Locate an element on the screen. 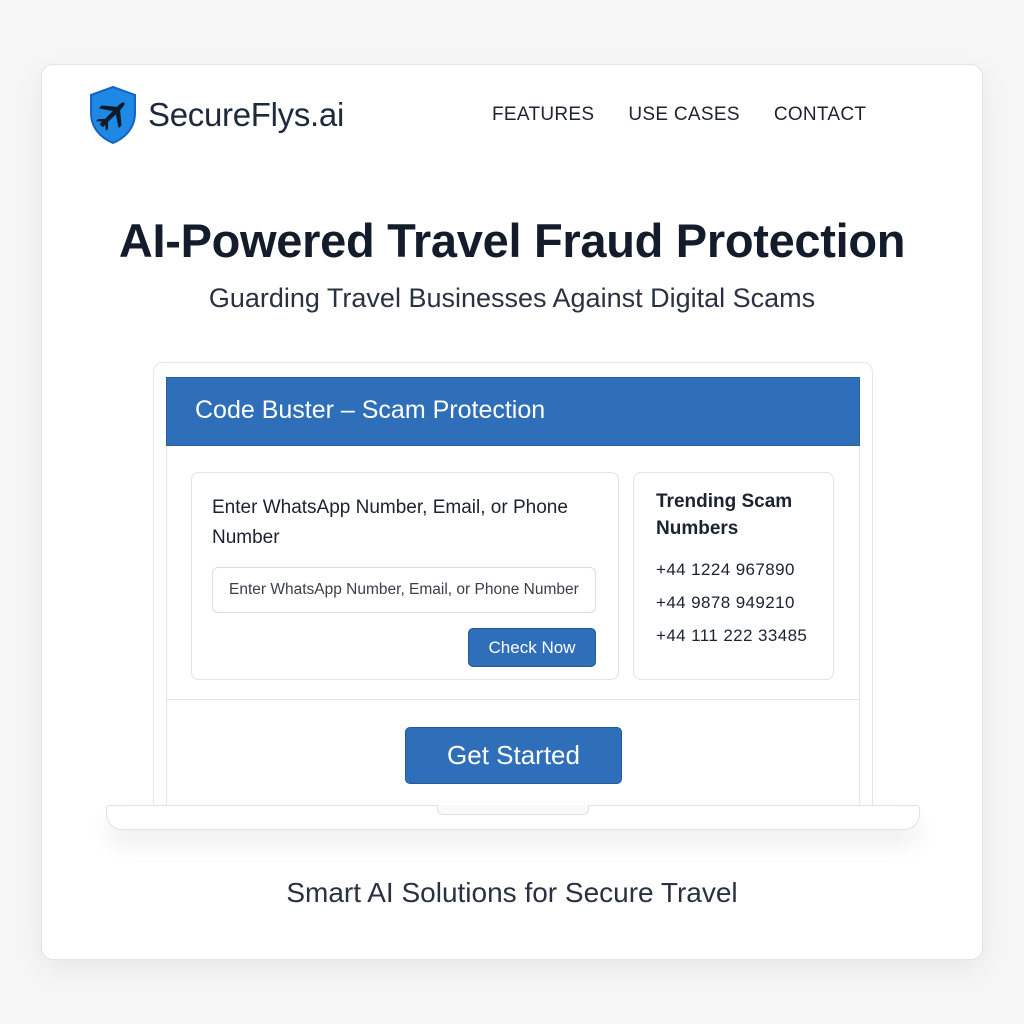 This screenshot has width=1024, height=1024. shield-plane-icon is located at coordinates (113, 115).